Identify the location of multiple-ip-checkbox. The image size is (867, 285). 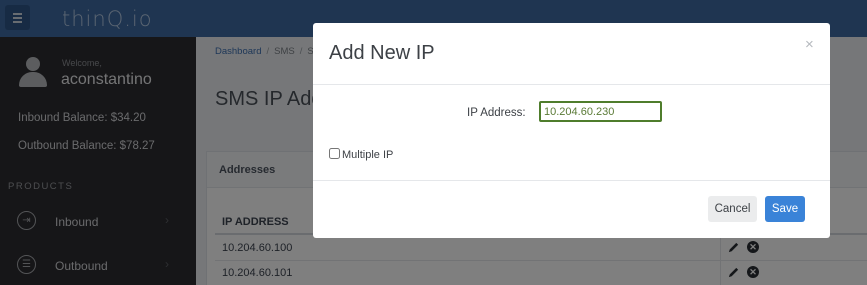
(334, 153).